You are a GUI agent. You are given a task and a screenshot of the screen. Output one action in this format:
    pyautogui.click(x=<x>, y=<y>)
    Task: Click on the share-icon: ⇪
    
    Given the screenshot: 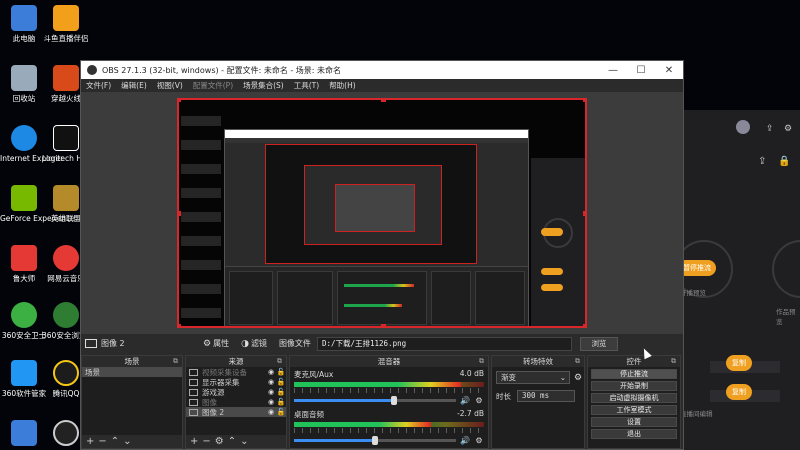 What is the action you would take?
    pyautogui.click(x=770, y=129)
    